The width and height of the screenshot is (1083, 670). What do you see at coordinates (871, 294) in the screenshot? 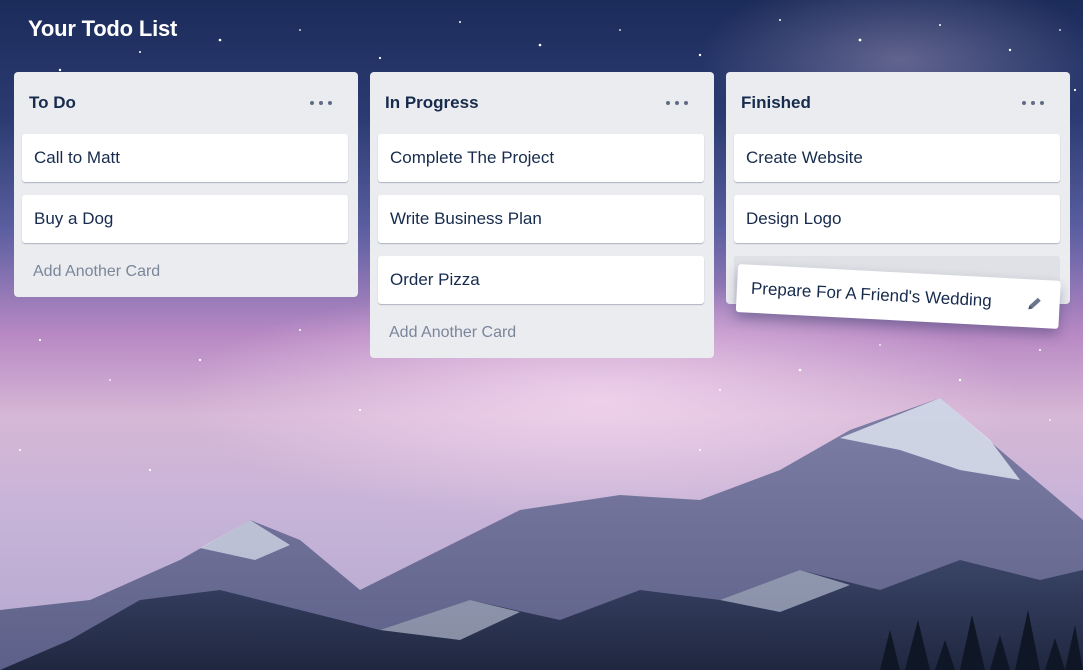
I see `dragging-card-text: Prepare For A Friend's Wedding` at bounding box center [871, 294].